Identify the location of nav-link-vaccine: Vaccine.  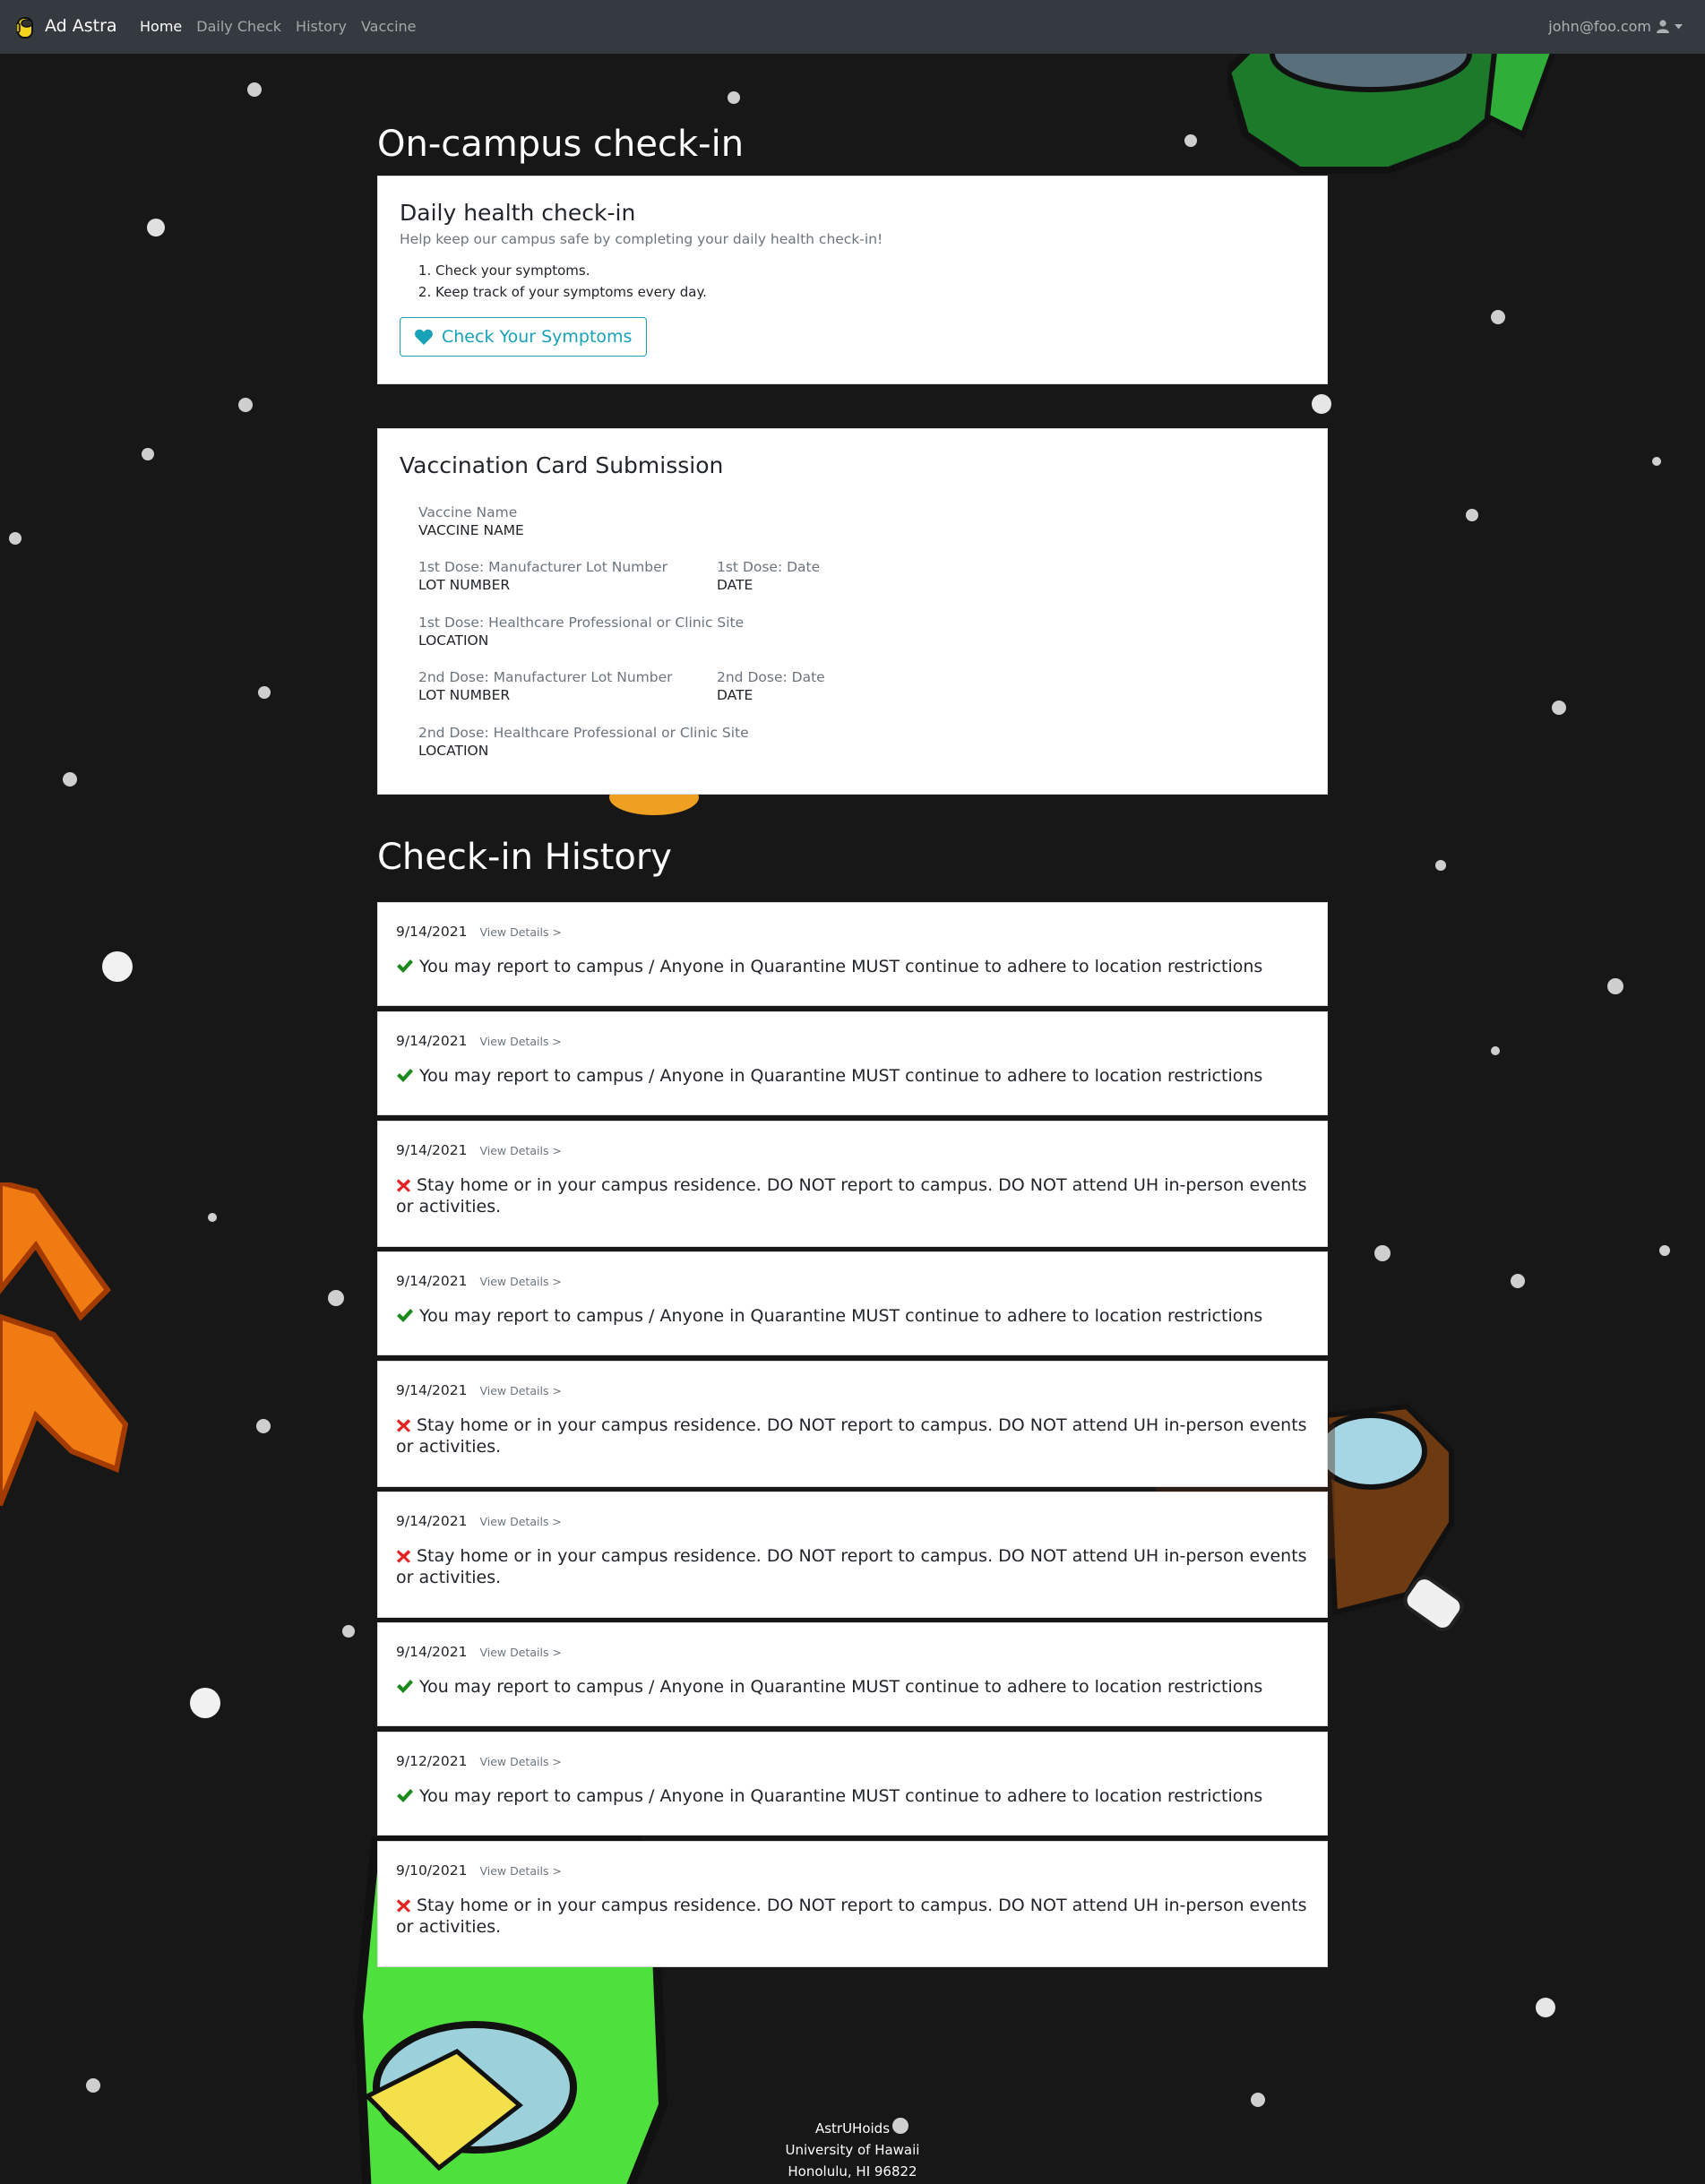
(389, 26).